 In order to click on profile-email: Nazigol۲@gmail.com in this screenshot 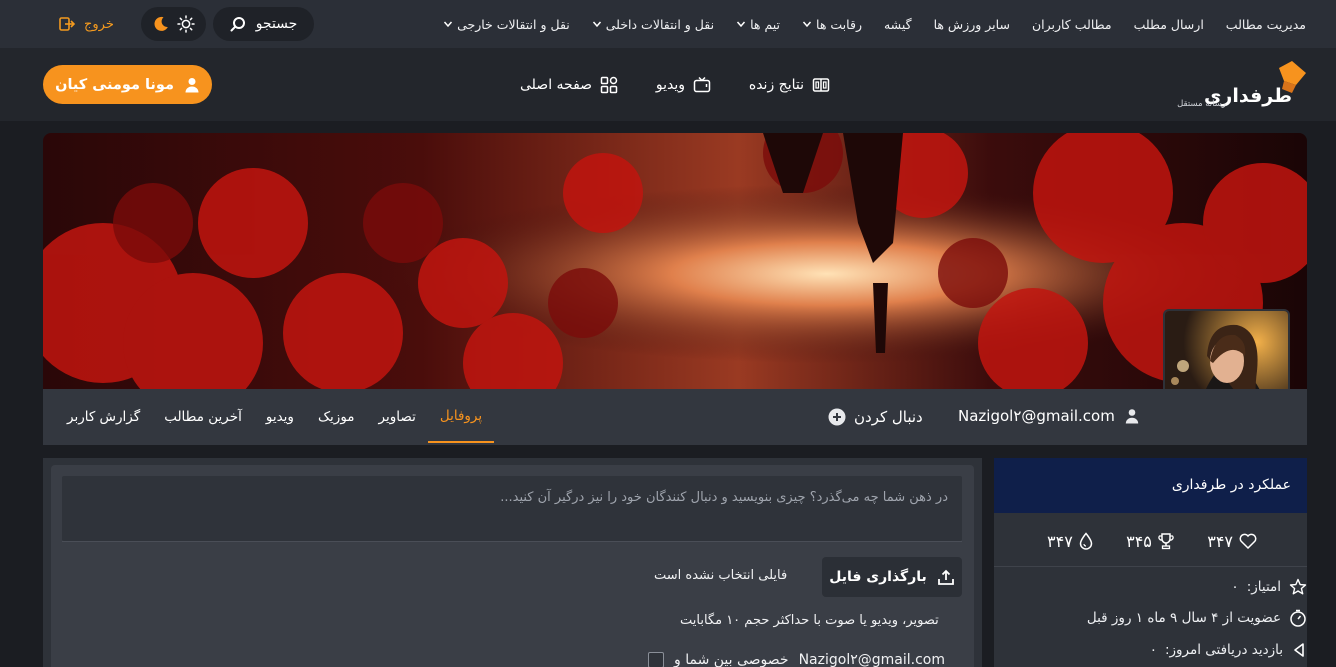, I will do `click(1036, 416)`.